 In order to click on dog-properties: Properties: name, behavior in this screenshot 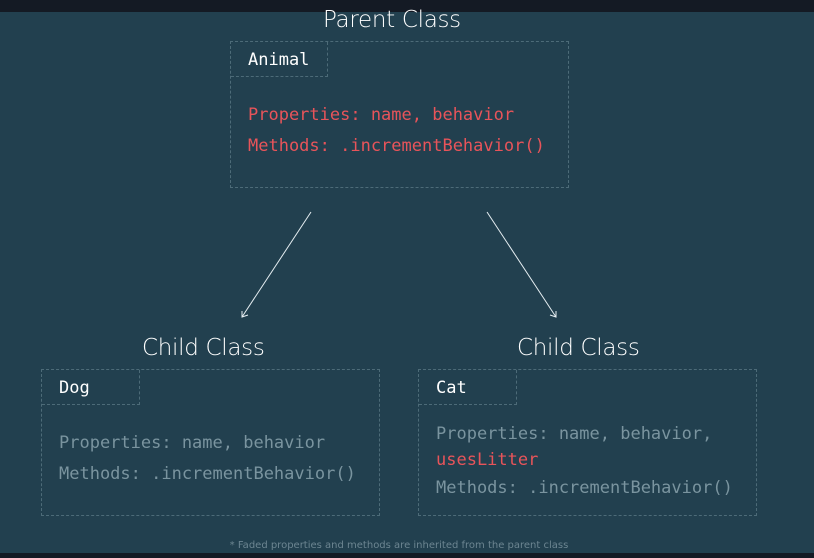, I will do `click(192, 443)`.